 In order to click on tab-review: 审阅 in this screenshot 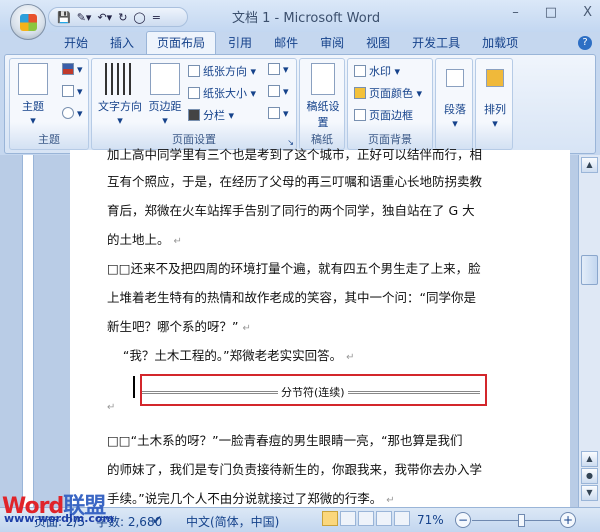, I will do `click(332, 43)`.